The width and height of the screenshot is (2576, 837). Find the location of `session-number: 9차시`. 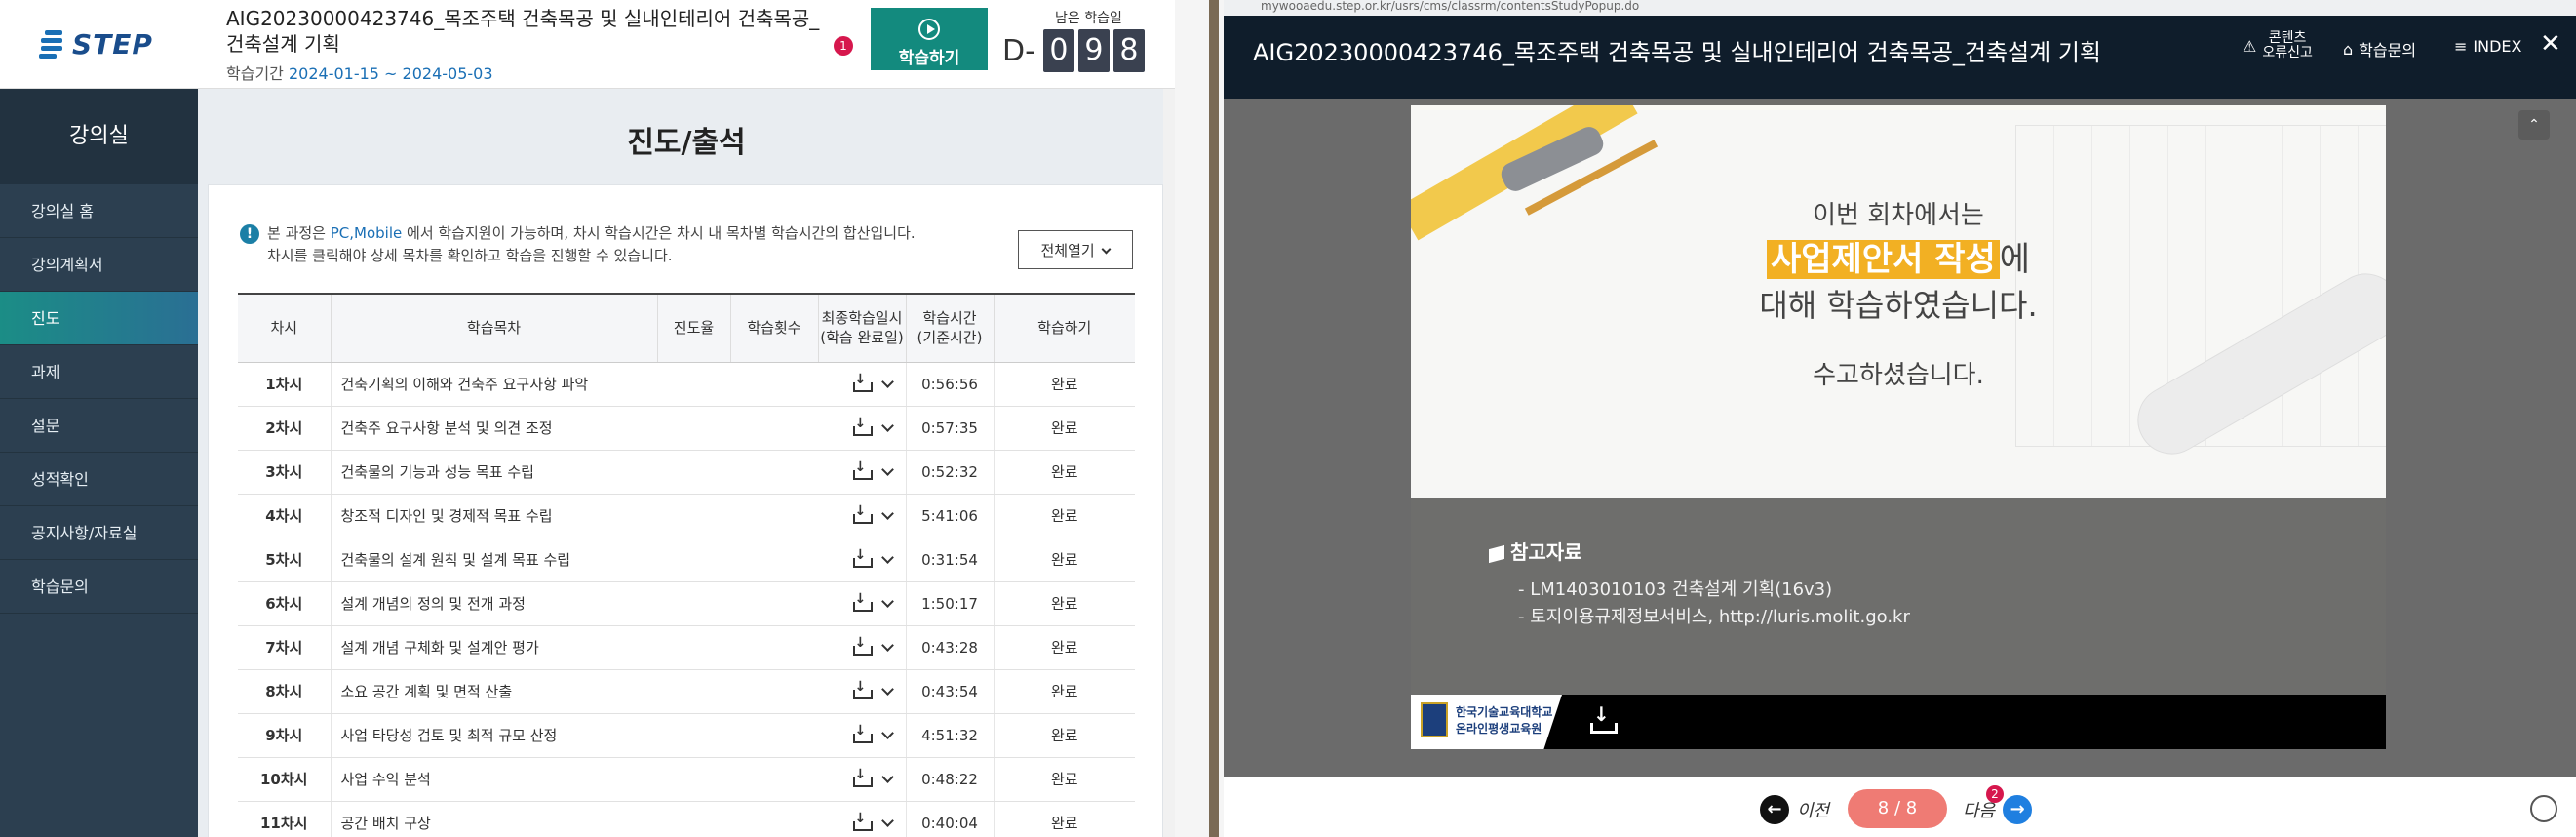

session-number: 9차시 is located at coordinates (285, 735).